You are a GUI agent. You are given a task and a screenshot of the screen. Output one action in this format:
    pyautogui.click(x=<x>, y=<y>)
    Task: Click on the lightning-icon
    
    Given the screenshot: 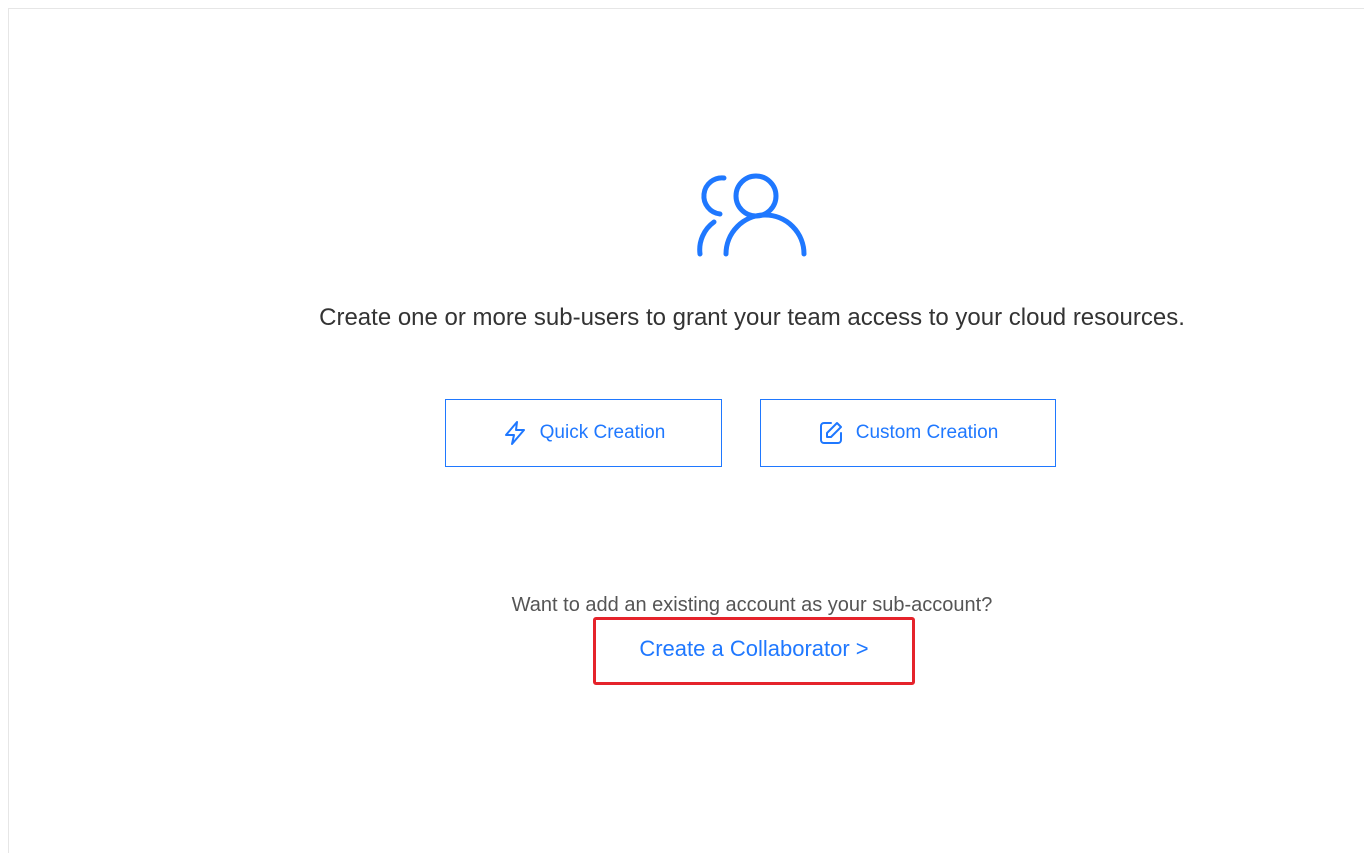 What is the action you would take?
    pyautogui.click(x=515, y=433)
    